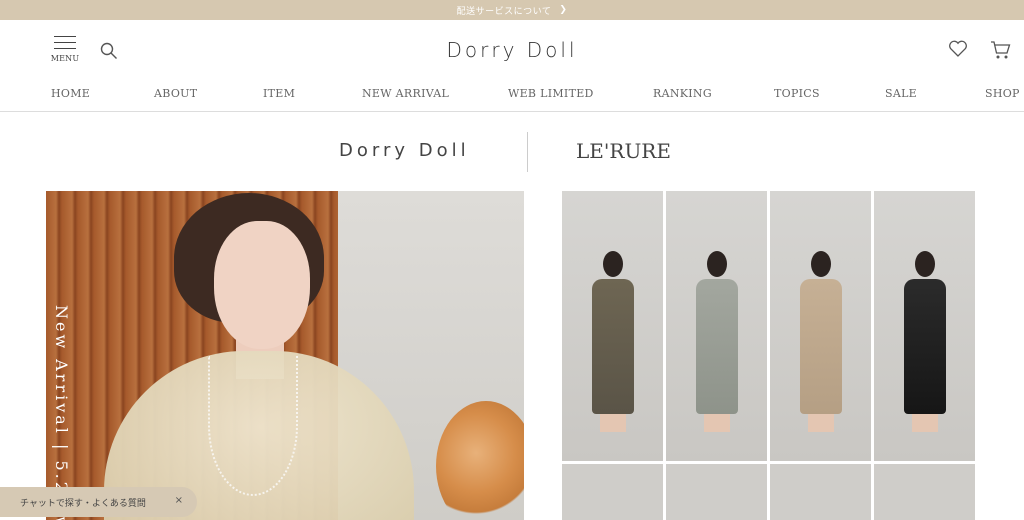 This screenshot has width=1024, height=520. I want to click on nav-item-shop: SHOP, so click(1002, 93).